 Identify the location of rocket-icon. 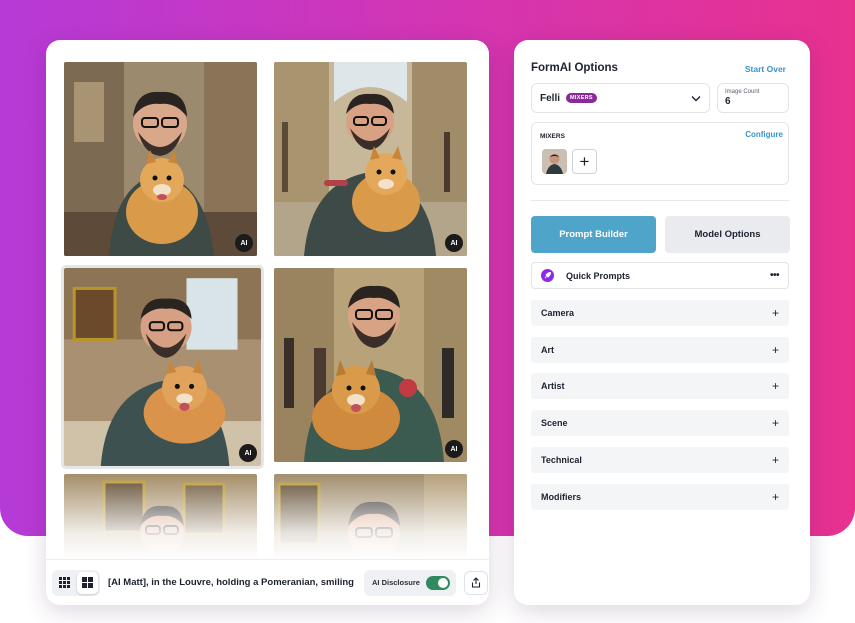
(547, 275).